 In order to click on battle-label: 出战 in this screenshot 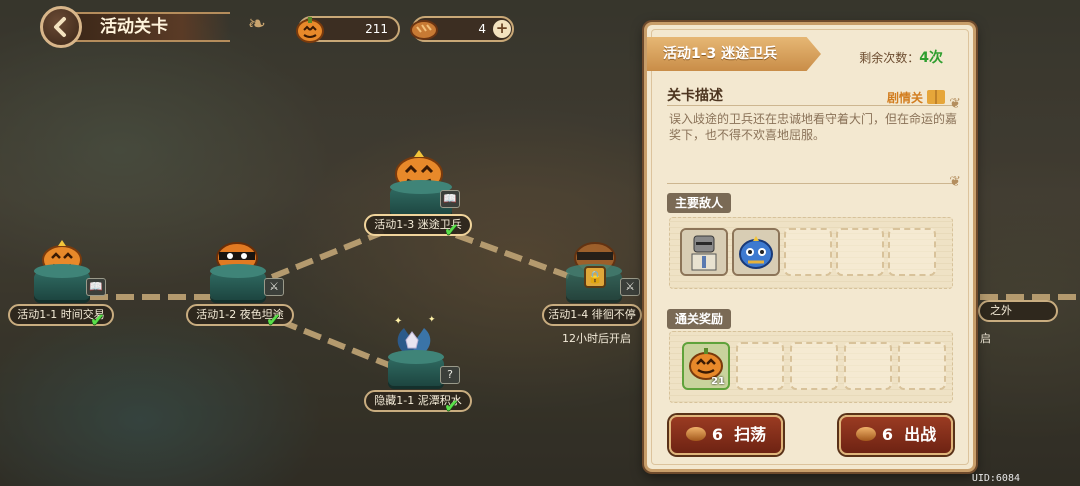, I will do `click(920, 434)`.